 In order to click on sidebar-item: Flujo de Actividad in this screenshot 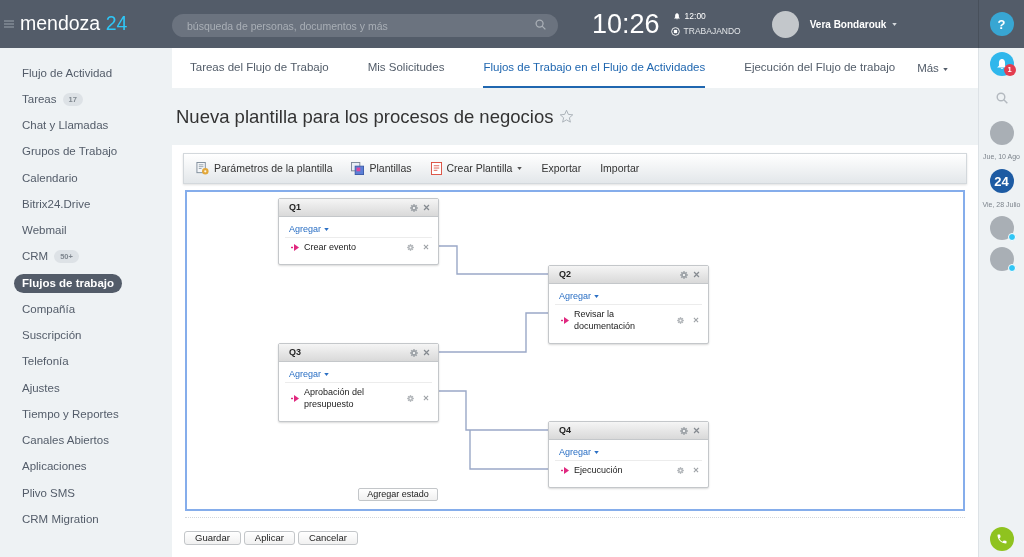, I will do `click(67, 73)`.